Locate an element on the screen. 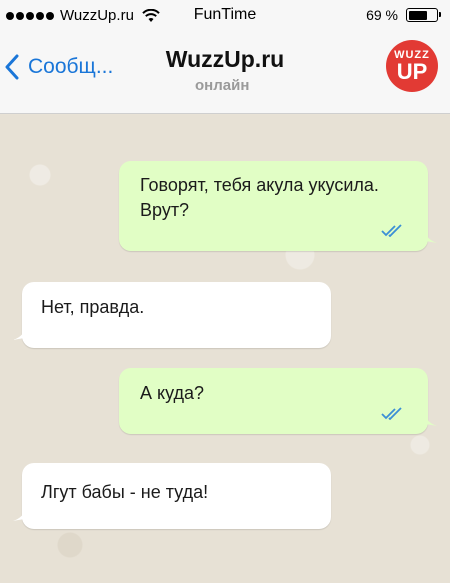  incoming-message: Лгут бабы - не туда! is located at coordinates (172, 496).